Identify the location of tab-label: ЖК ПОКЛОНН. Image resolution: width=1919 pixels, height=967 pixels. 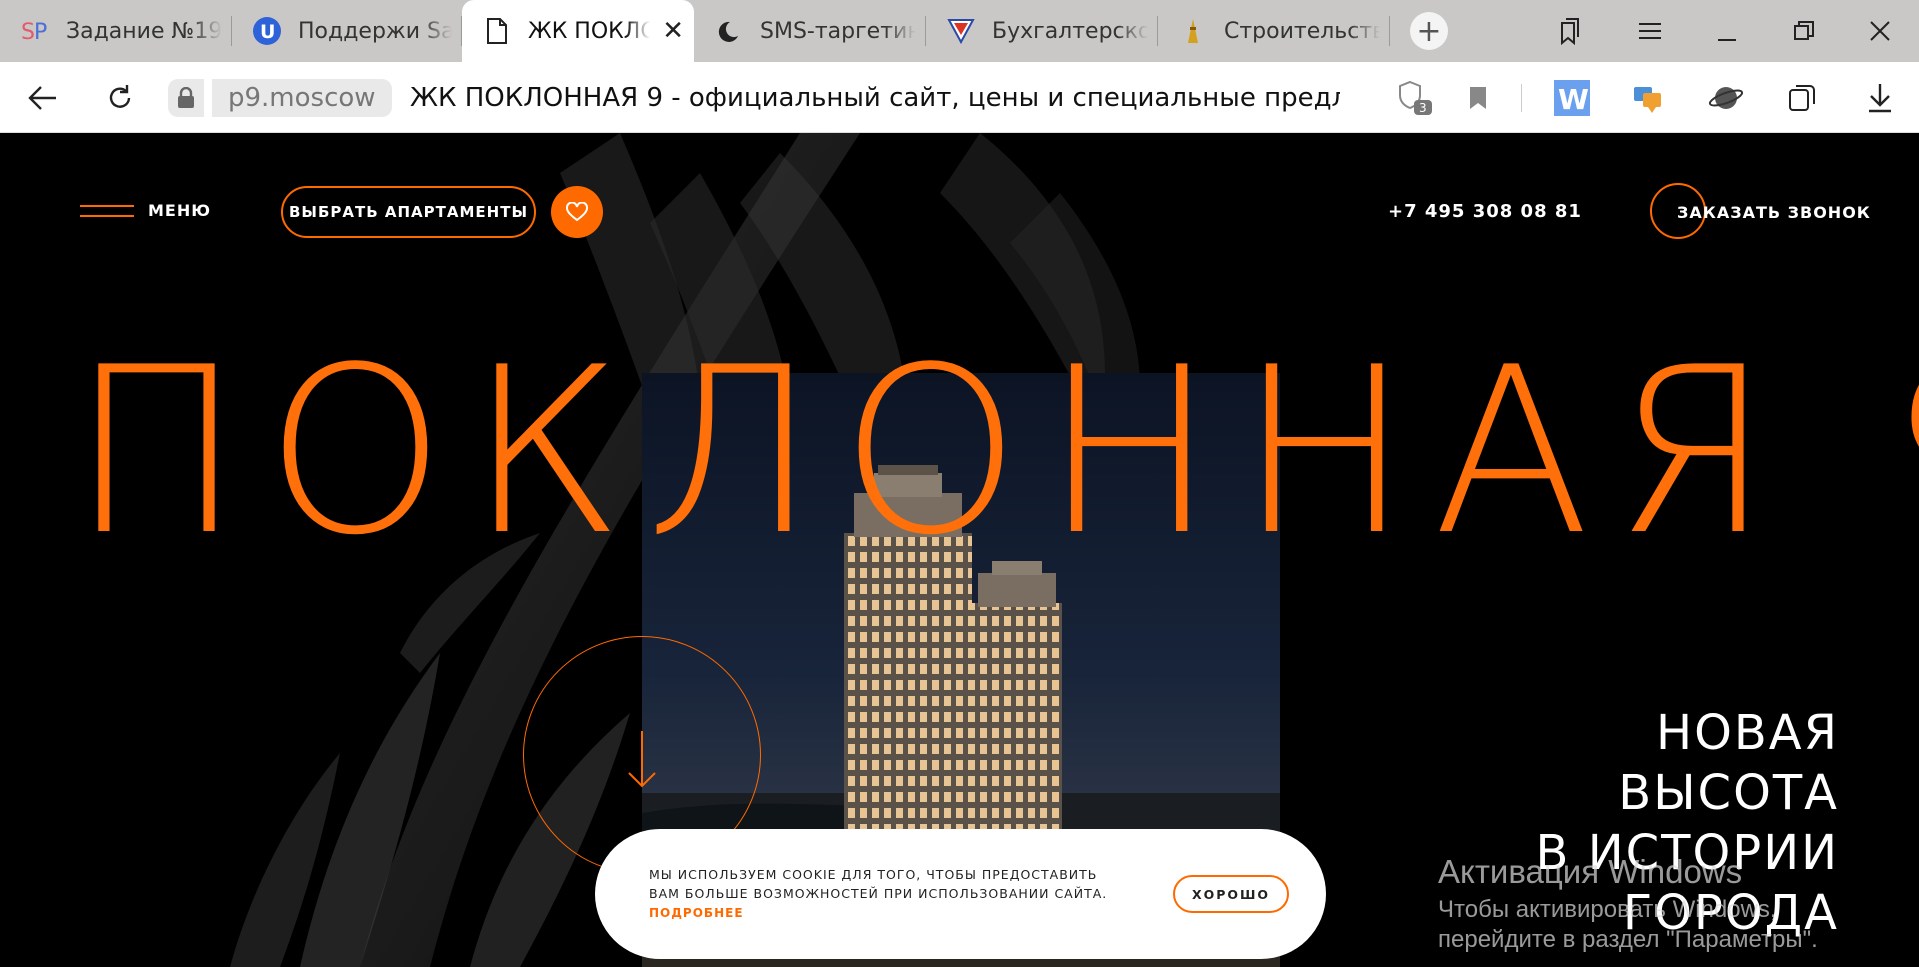
(589, 31).